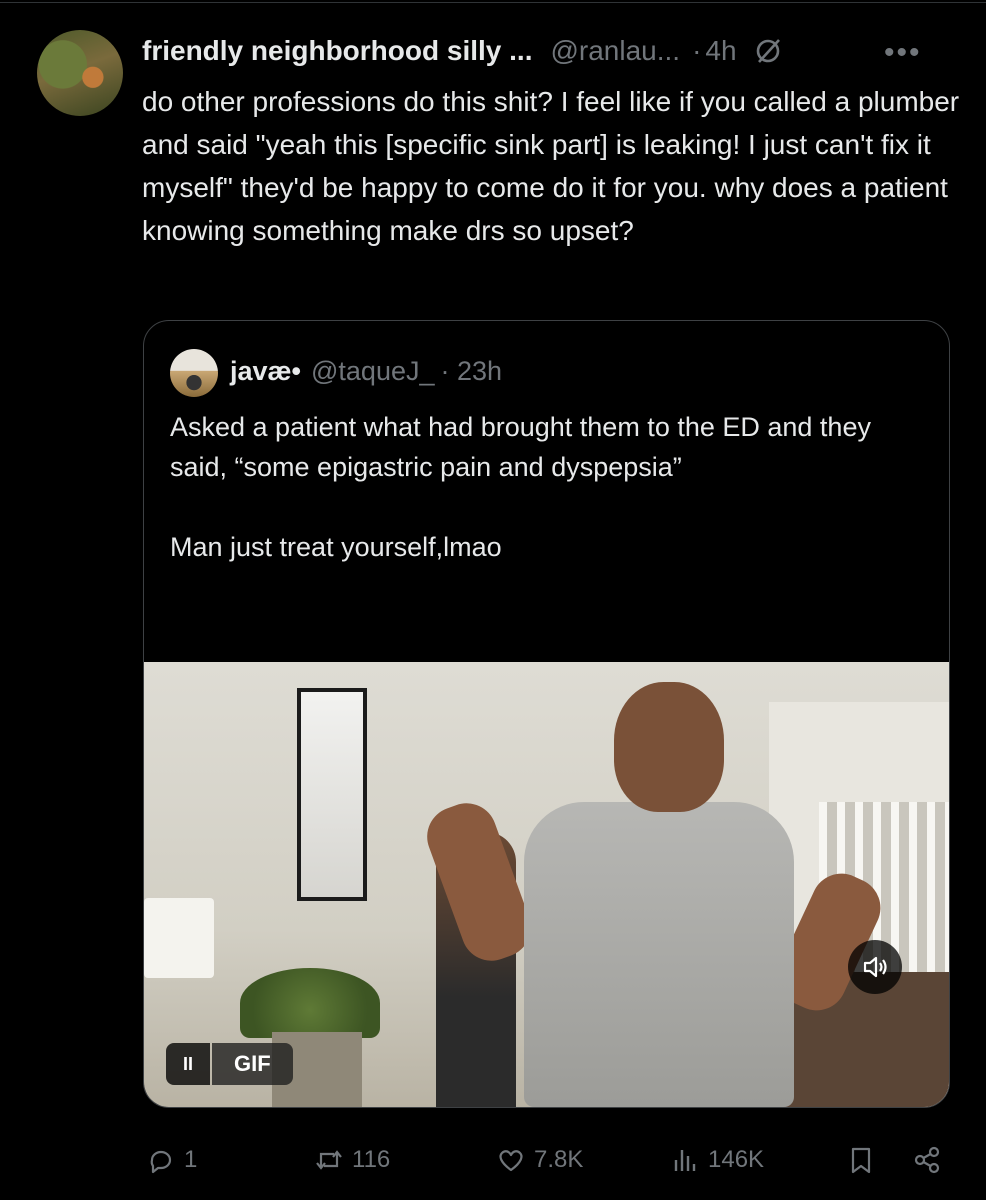 Image resolution: width=986 pixels, height=1200 pixels. I want to click on grok-icon, so click(768, 51).